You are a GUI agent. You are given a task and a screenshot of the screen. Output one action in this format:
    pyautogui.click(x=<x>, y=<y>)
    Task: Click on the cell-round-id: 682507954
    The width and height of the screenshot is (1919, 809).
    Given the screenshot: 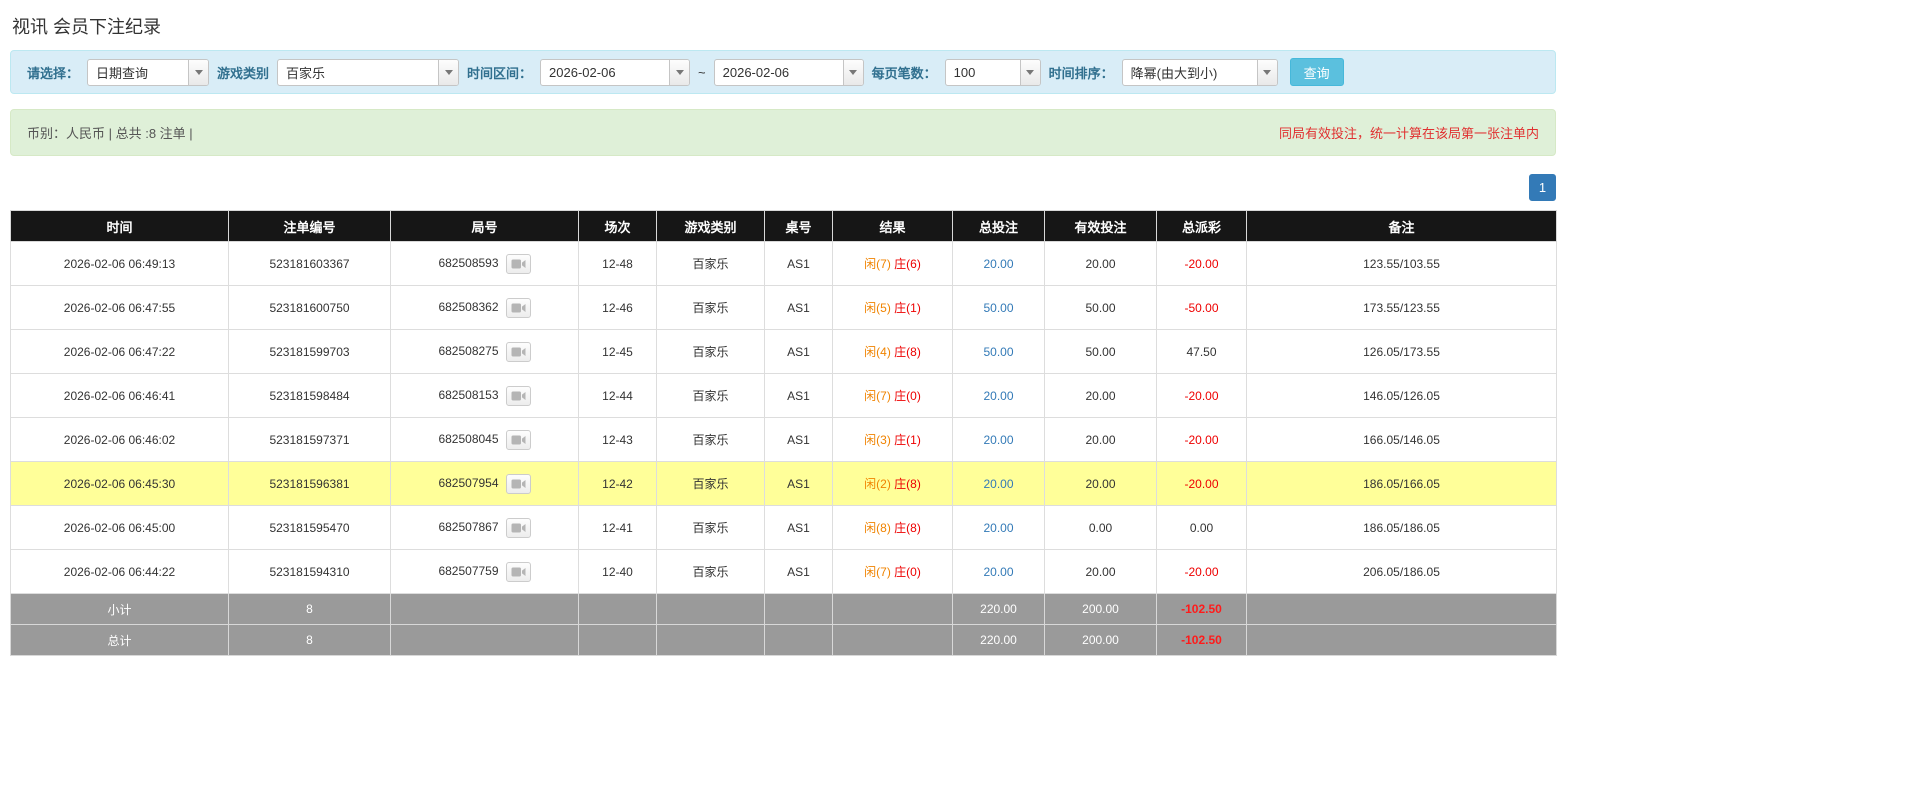 What is the action you would take?
    pyautogui.click(x=484, y=483)
    